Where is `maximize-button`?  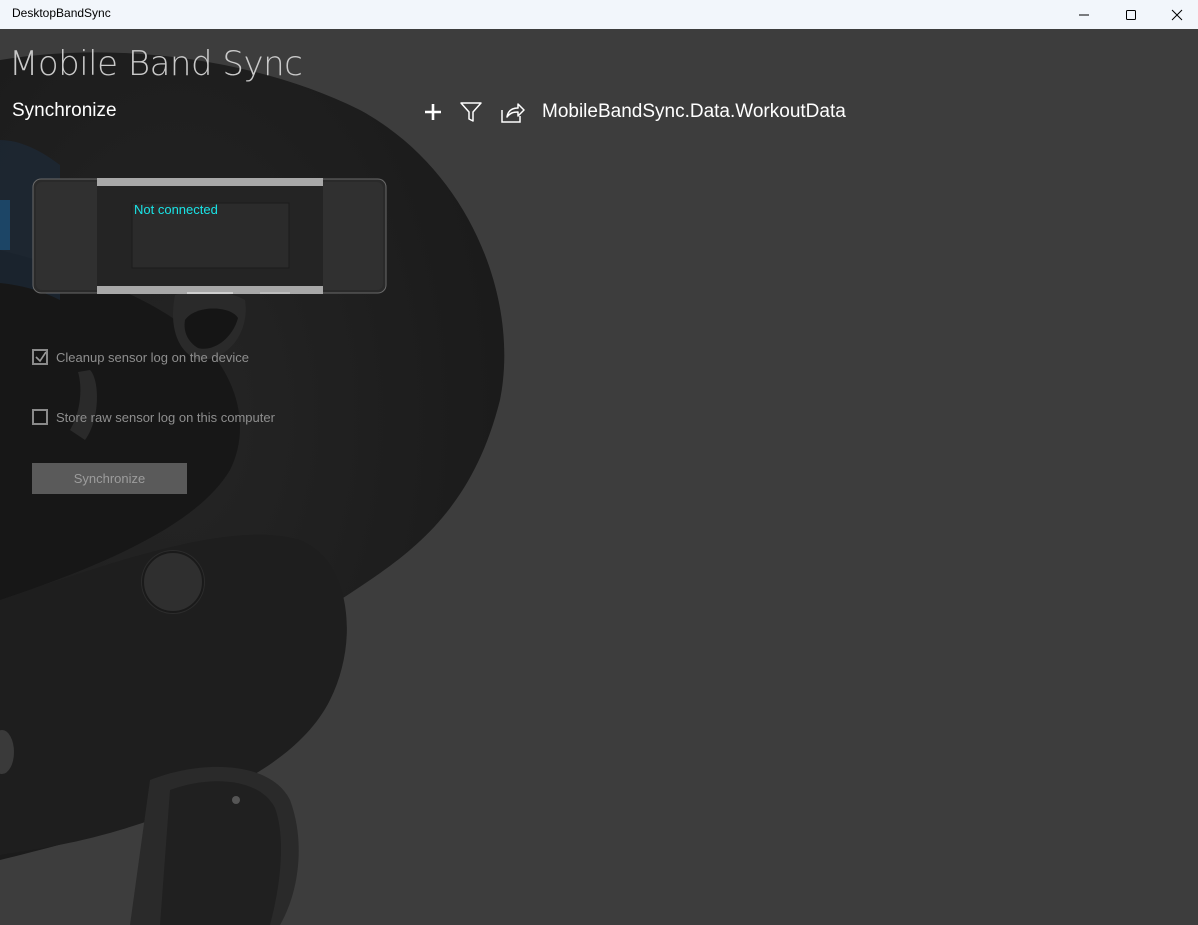 maximize-button is located at coordinates (1131, 14).